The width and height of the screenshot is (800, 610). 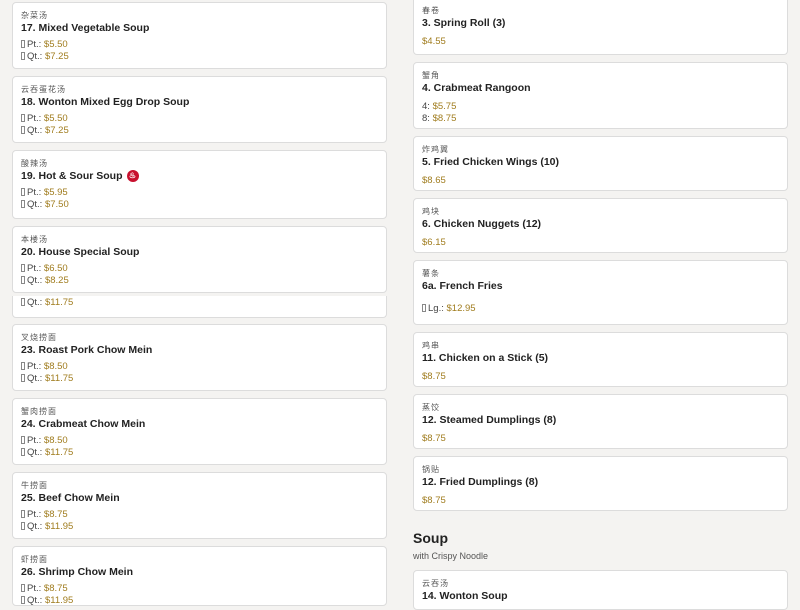 I want to click on menu-item-card: 蟹角 4. Crabmeat Rangoon 4: $5.75 8: $8.75, so click(x=600, y=95).